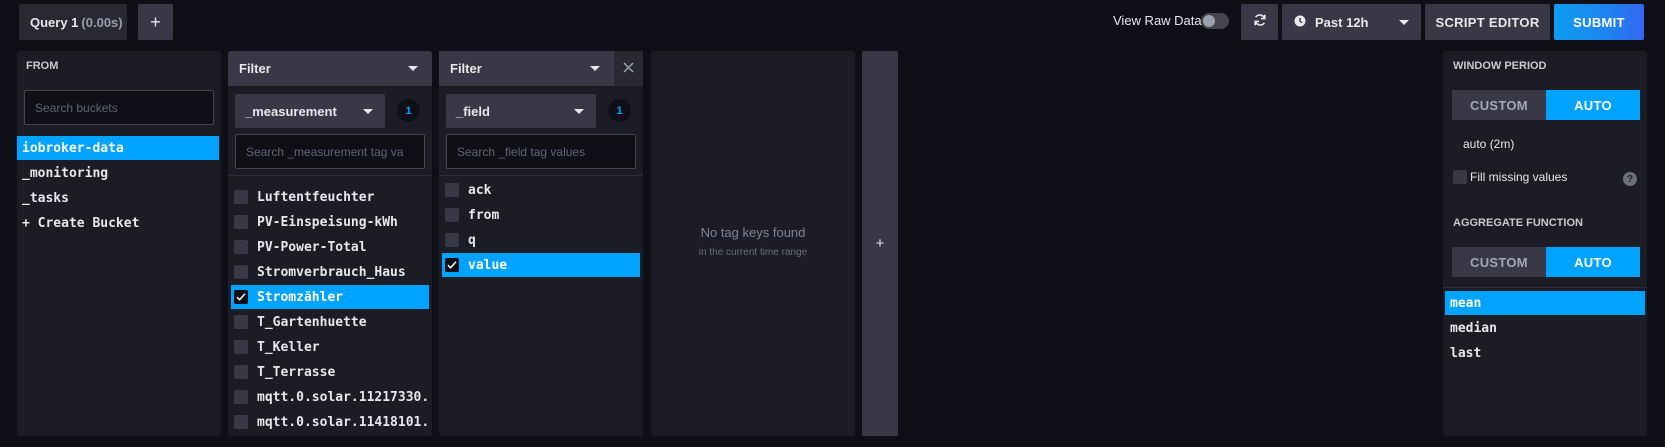  What do you see at coordinates (1499, 262) in the screenshot?
I see `aggregate-custom-button: CUSTOM` at bounding box center [1499, 262].